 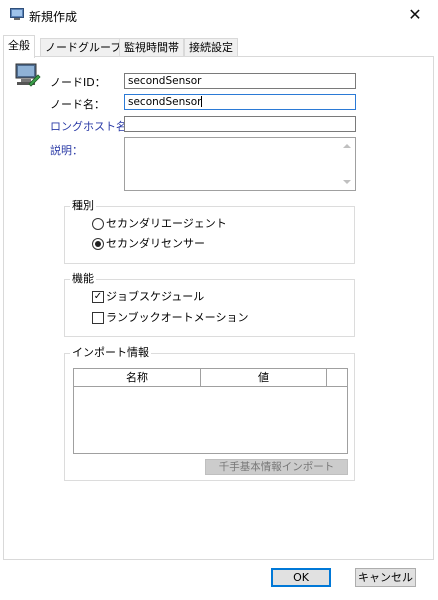 What do you see at coordinates (211, 47) in the screenshot?
I see `tab-connection-settings: 接続設定` at bounding box center [211, 47].